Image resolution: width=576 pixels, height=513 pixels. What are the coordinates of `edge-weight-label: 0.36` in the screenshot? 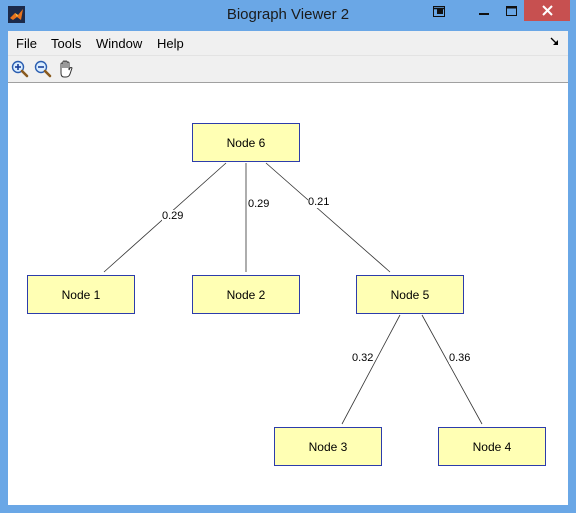 It's located at (460, 358).